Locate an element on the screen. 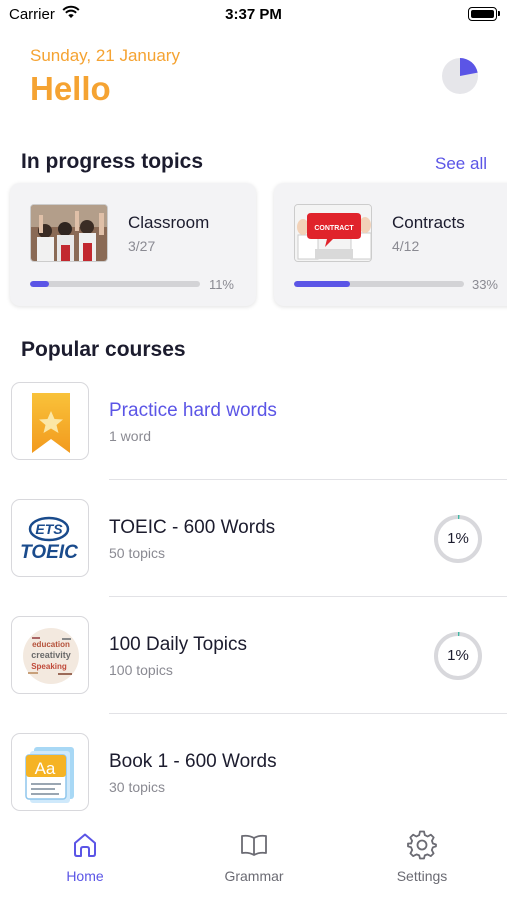 The width and height of the screenshot is (507, 900). tab-grammar: Grammar is located at coordinates (254, 857).